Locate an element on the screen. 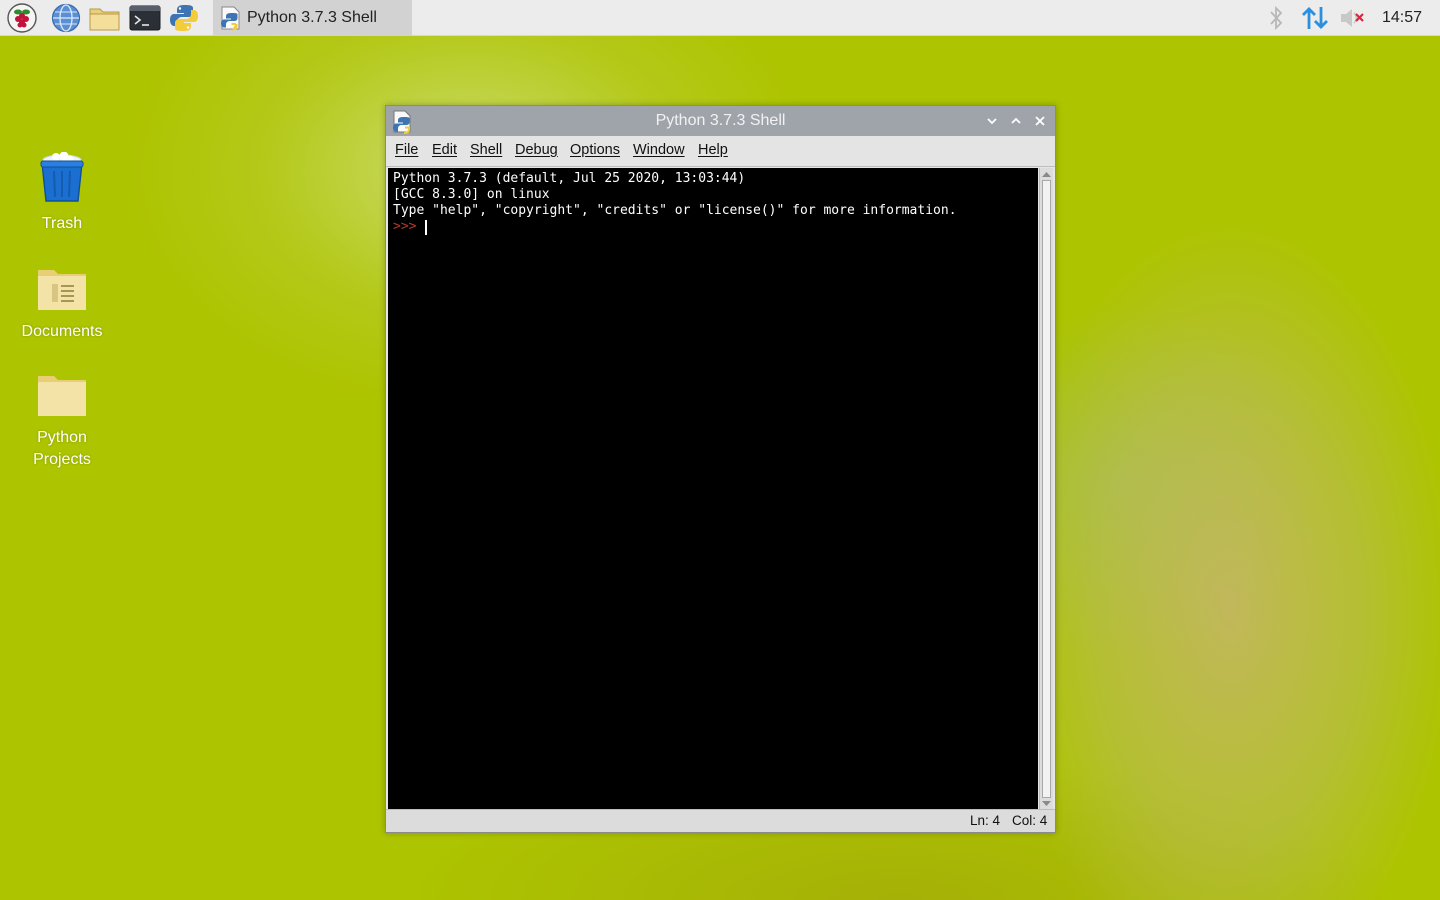  status-col: Col: 4 is located at coordinates (1030, 820).